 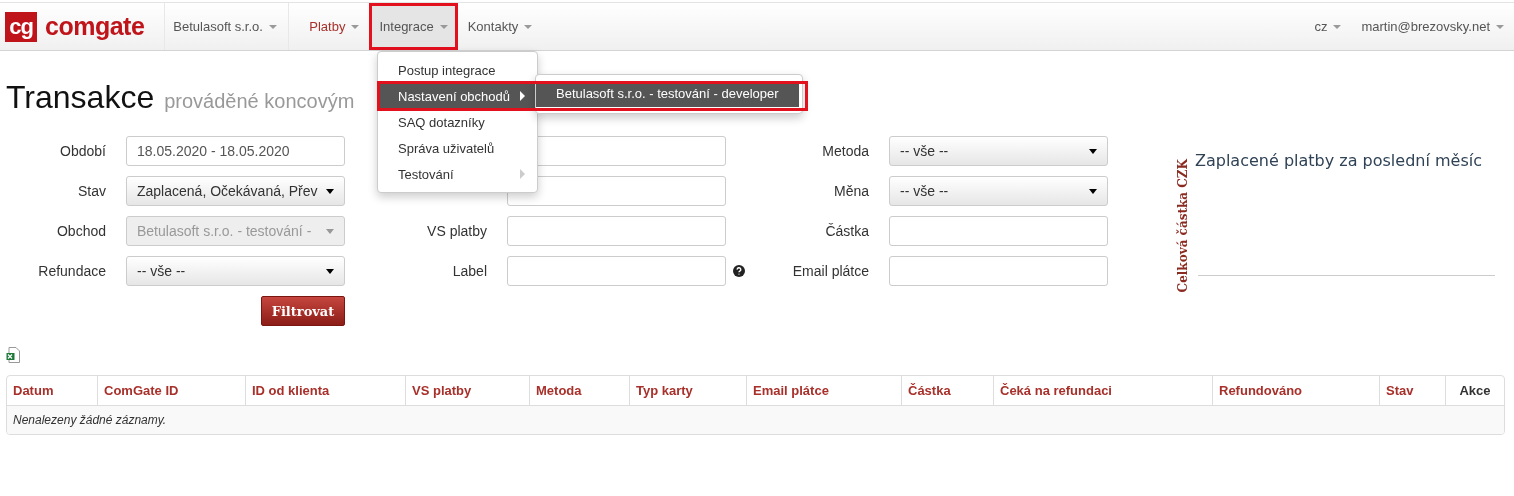 What do you see at coordinates (1328, 26) in the screenshot?
I see `language-menu: cz` at bounding box center [1328, 26].